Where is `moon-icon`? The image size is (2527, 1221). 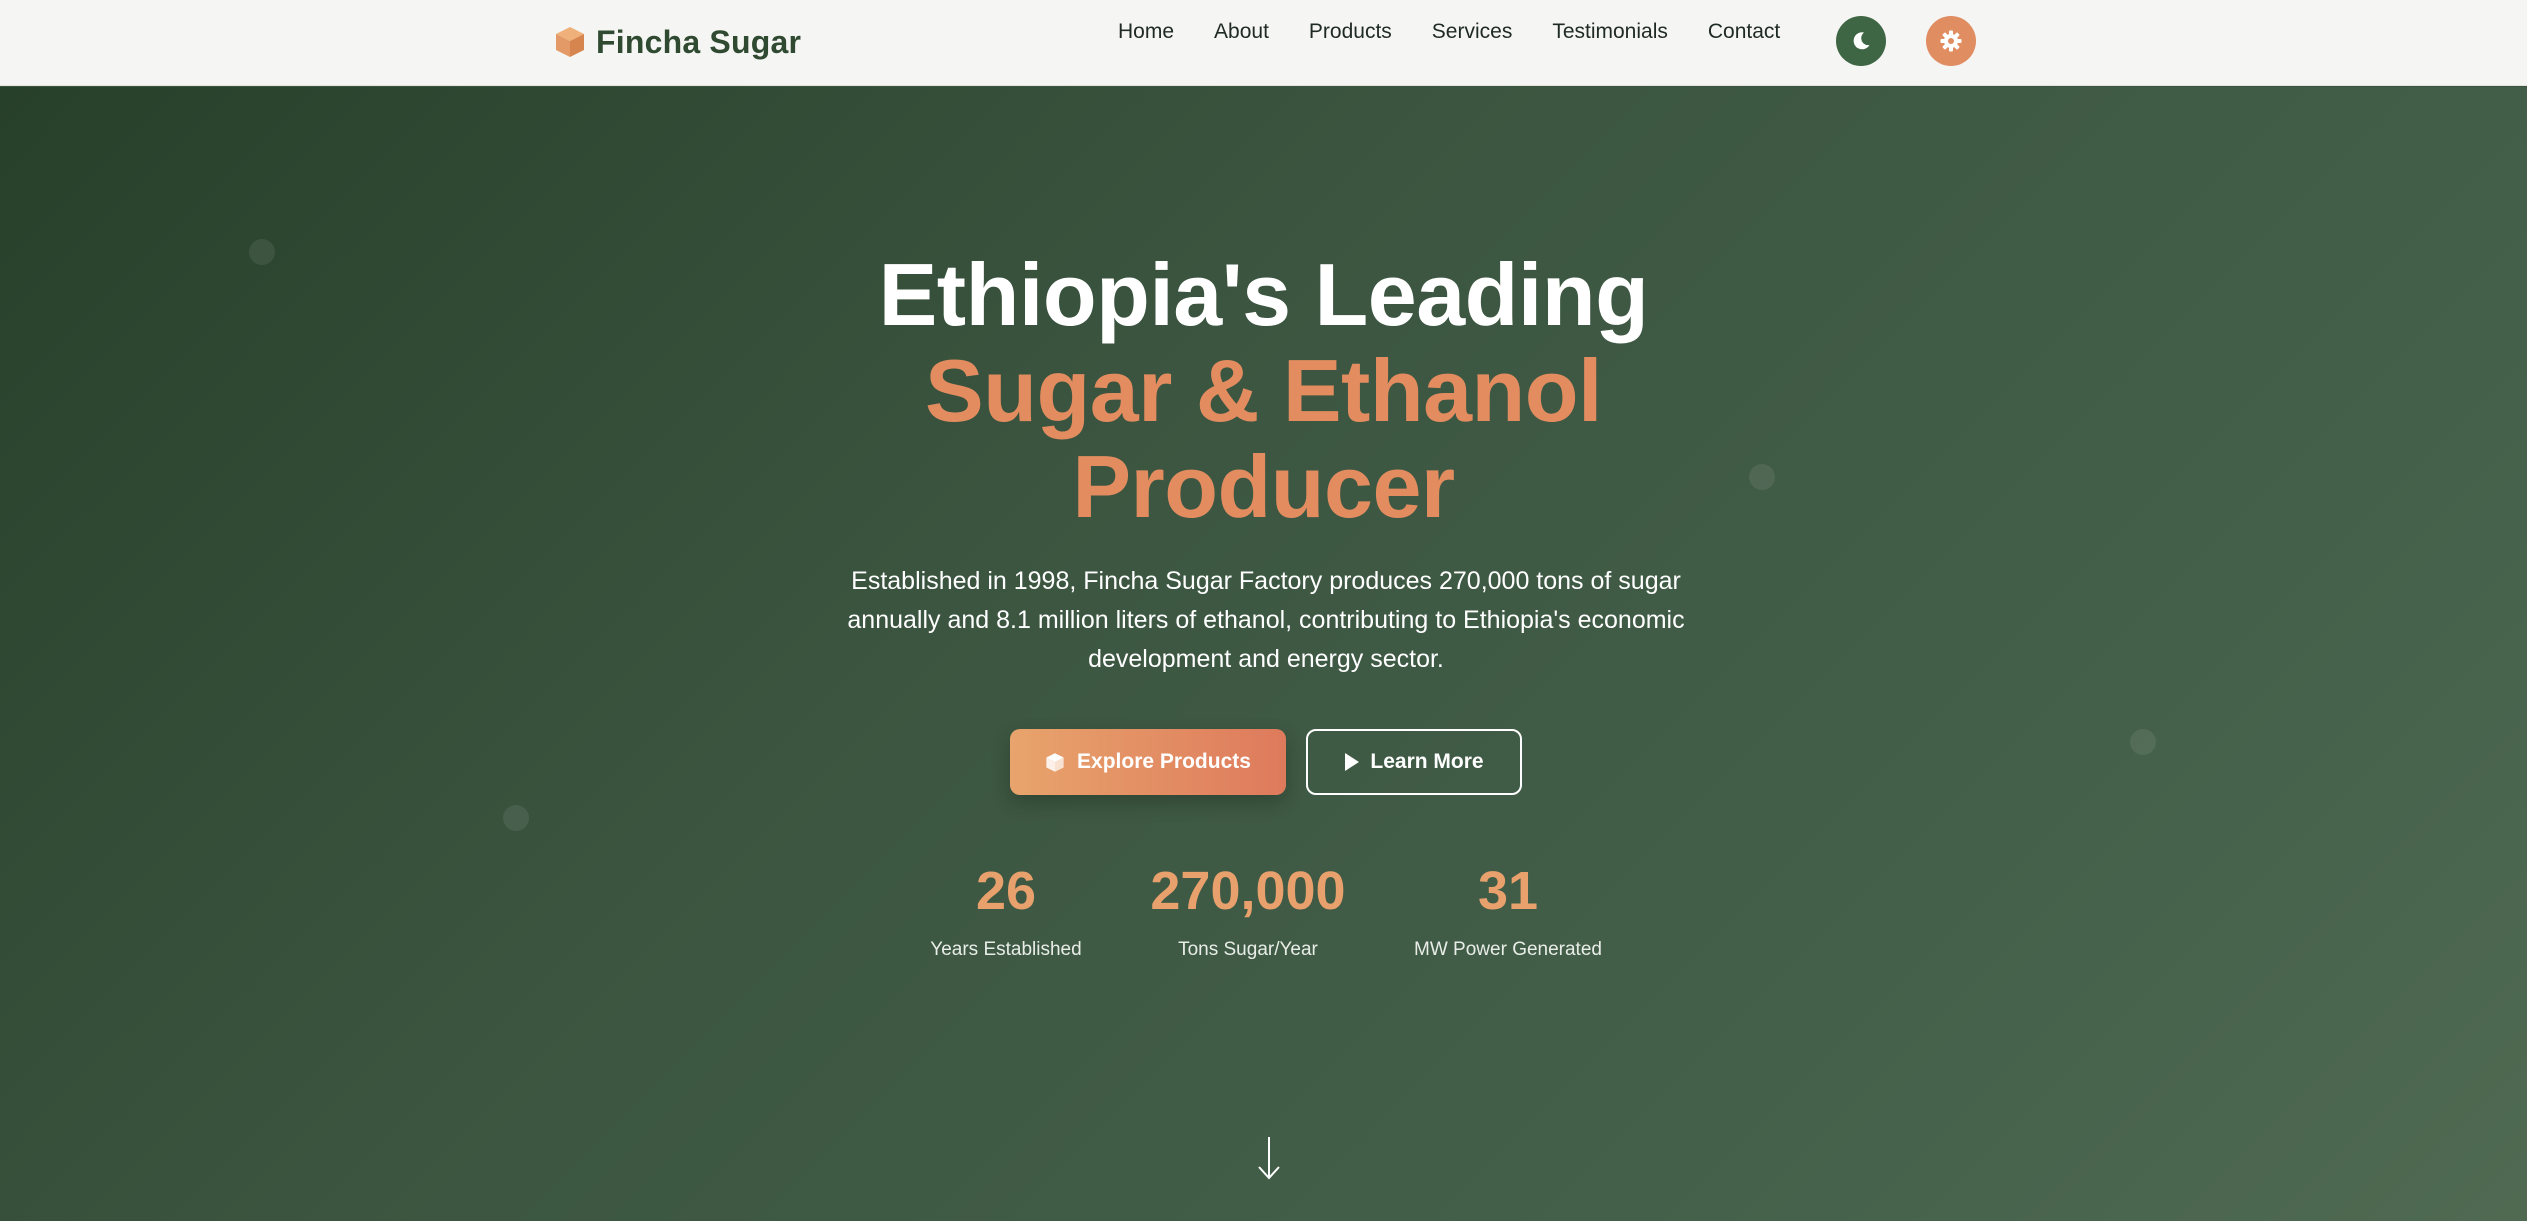
moon-icon is located at coordinates (1861, 41).